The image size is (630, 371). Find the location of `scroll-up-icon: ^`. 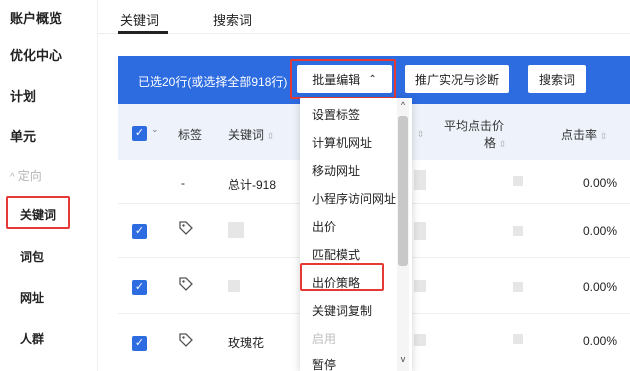

scroll-up-icon: ^ is located at coordinates (403, 105).